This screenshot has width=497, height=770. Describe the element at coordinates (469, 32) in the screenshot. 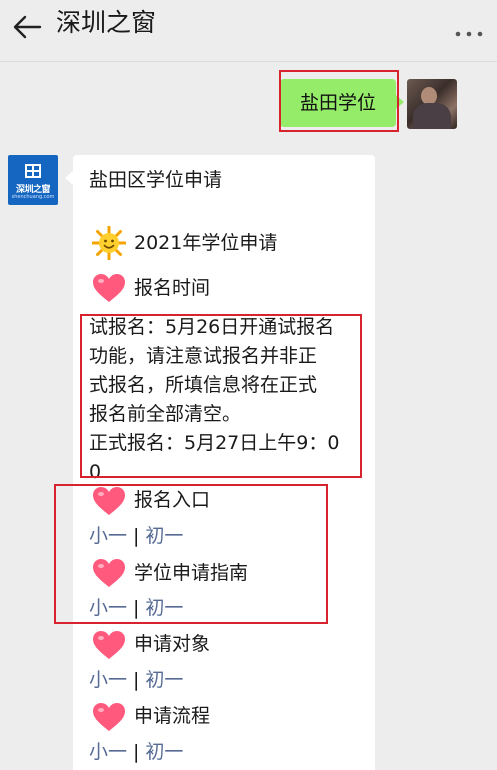

I see `more-options-icon` at that location.